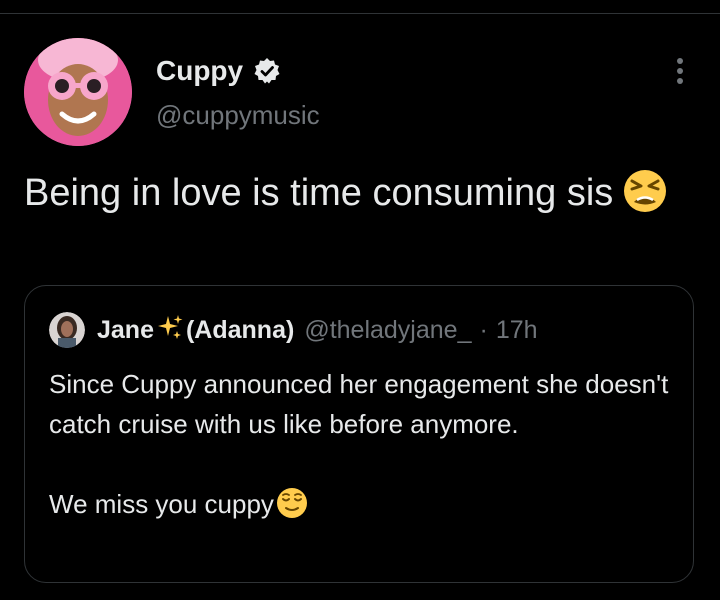 The image size is (720, 600). Describe the element at coordinates (267, 71) in the screenshot. I see `verified-badge-icon` at that location.